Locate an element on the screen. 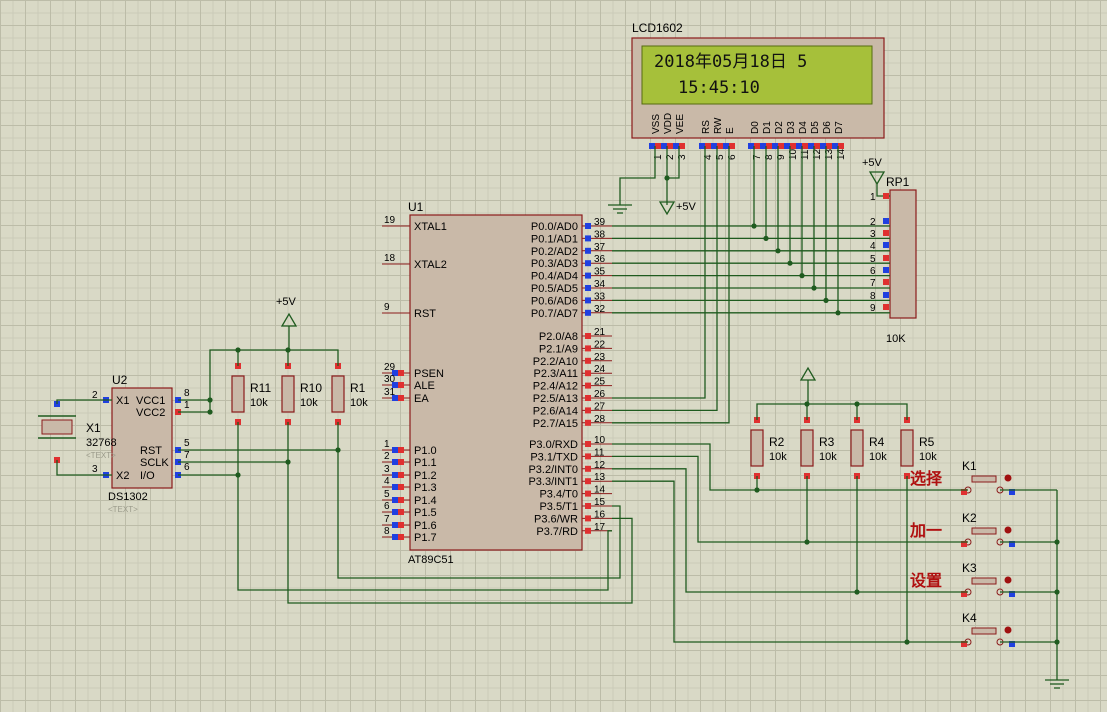 Image resolution: width=1107 pixels, height=712 pixels. u1-right-pin-name: P2.4/A12 is located at coordinates (555, 387).